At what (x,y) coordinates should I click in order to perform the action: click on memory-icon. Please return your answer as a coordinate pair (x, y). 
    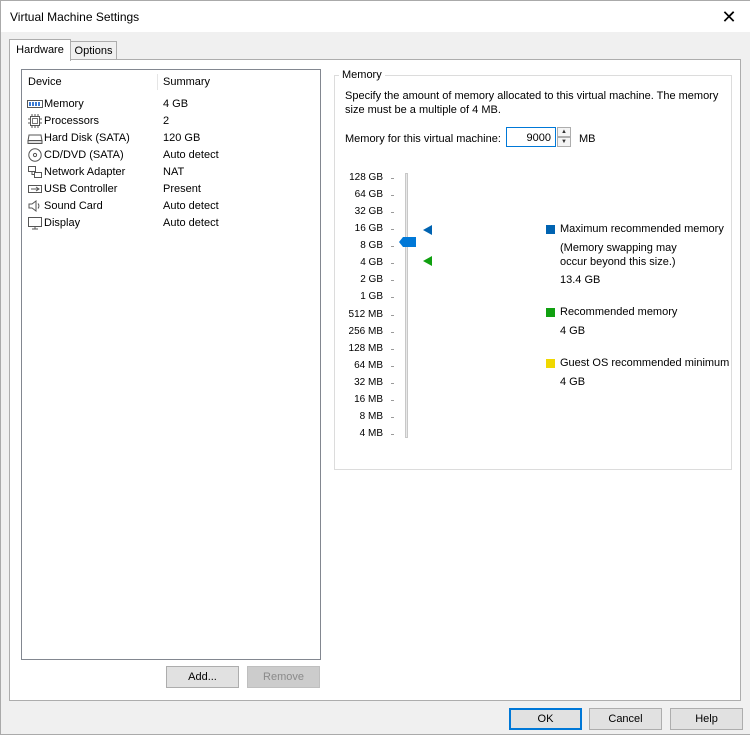
    Looking at the image, I should click on (35, 104).